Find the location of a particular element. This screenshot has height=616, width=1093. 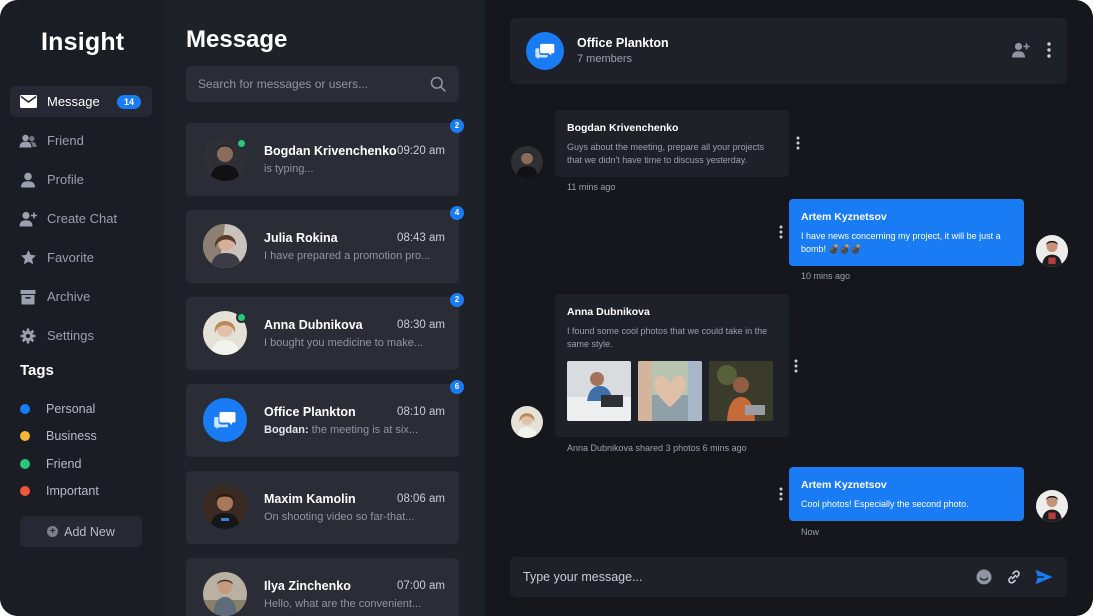

conversation-name: Office Plankton is located at coordinates (310, 412).